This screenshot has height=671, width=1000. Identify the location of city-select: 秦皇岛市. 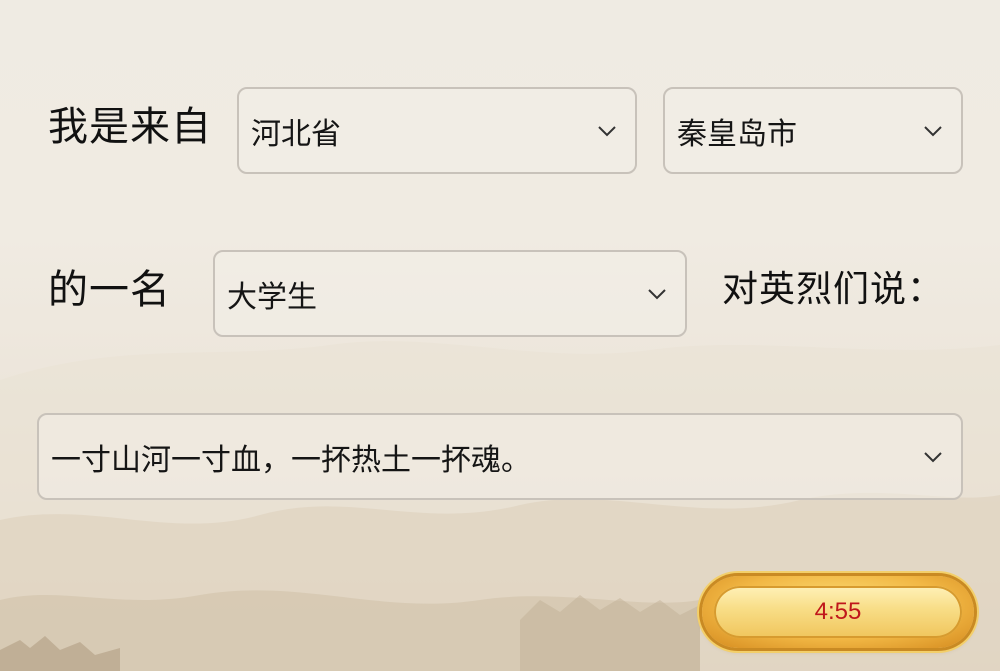
(813, 130).